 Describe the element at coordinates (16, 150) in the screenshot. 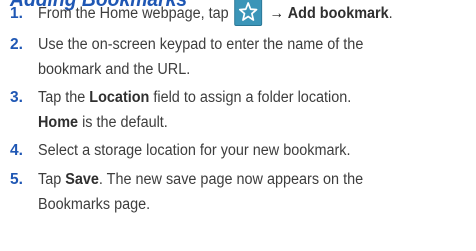

I see `step-number: 4.` at that location.